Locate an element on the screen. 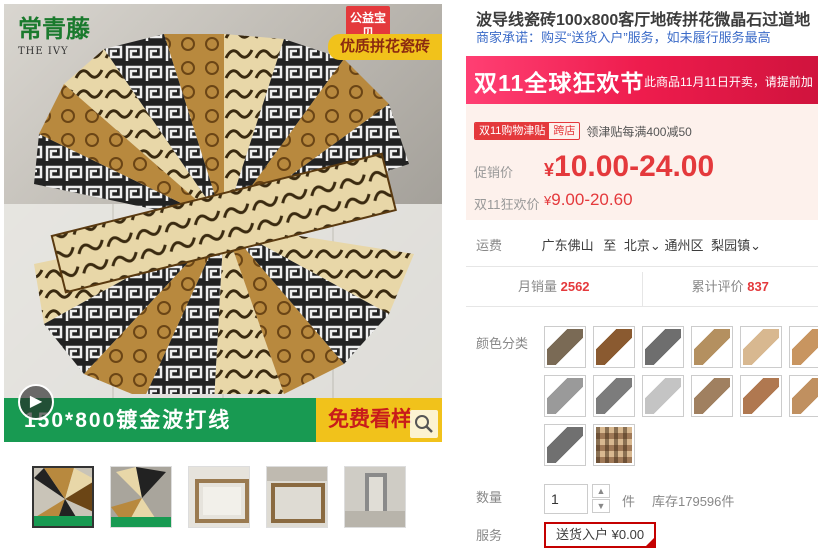 This screenshot has width=818, height=550. quantity-increase-button: ▲ is located at coordinates (601, 491).